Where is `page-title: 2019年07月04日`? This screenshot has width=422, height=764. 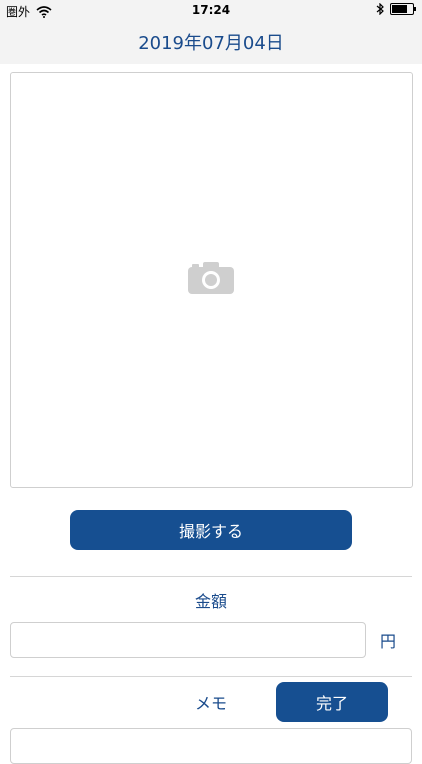 page-title: 2019年07月04日 is located at coordinates (211, 43).